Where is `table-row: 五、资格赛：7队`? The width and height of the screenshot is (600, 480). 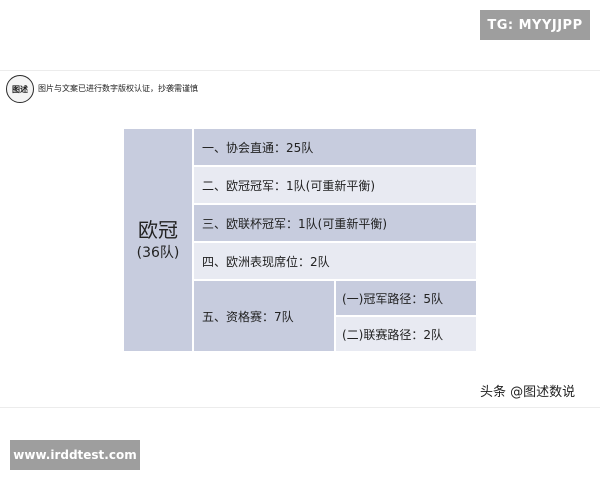 table-row: 五、资格赛：7队 is located at coordinates (264, 316).